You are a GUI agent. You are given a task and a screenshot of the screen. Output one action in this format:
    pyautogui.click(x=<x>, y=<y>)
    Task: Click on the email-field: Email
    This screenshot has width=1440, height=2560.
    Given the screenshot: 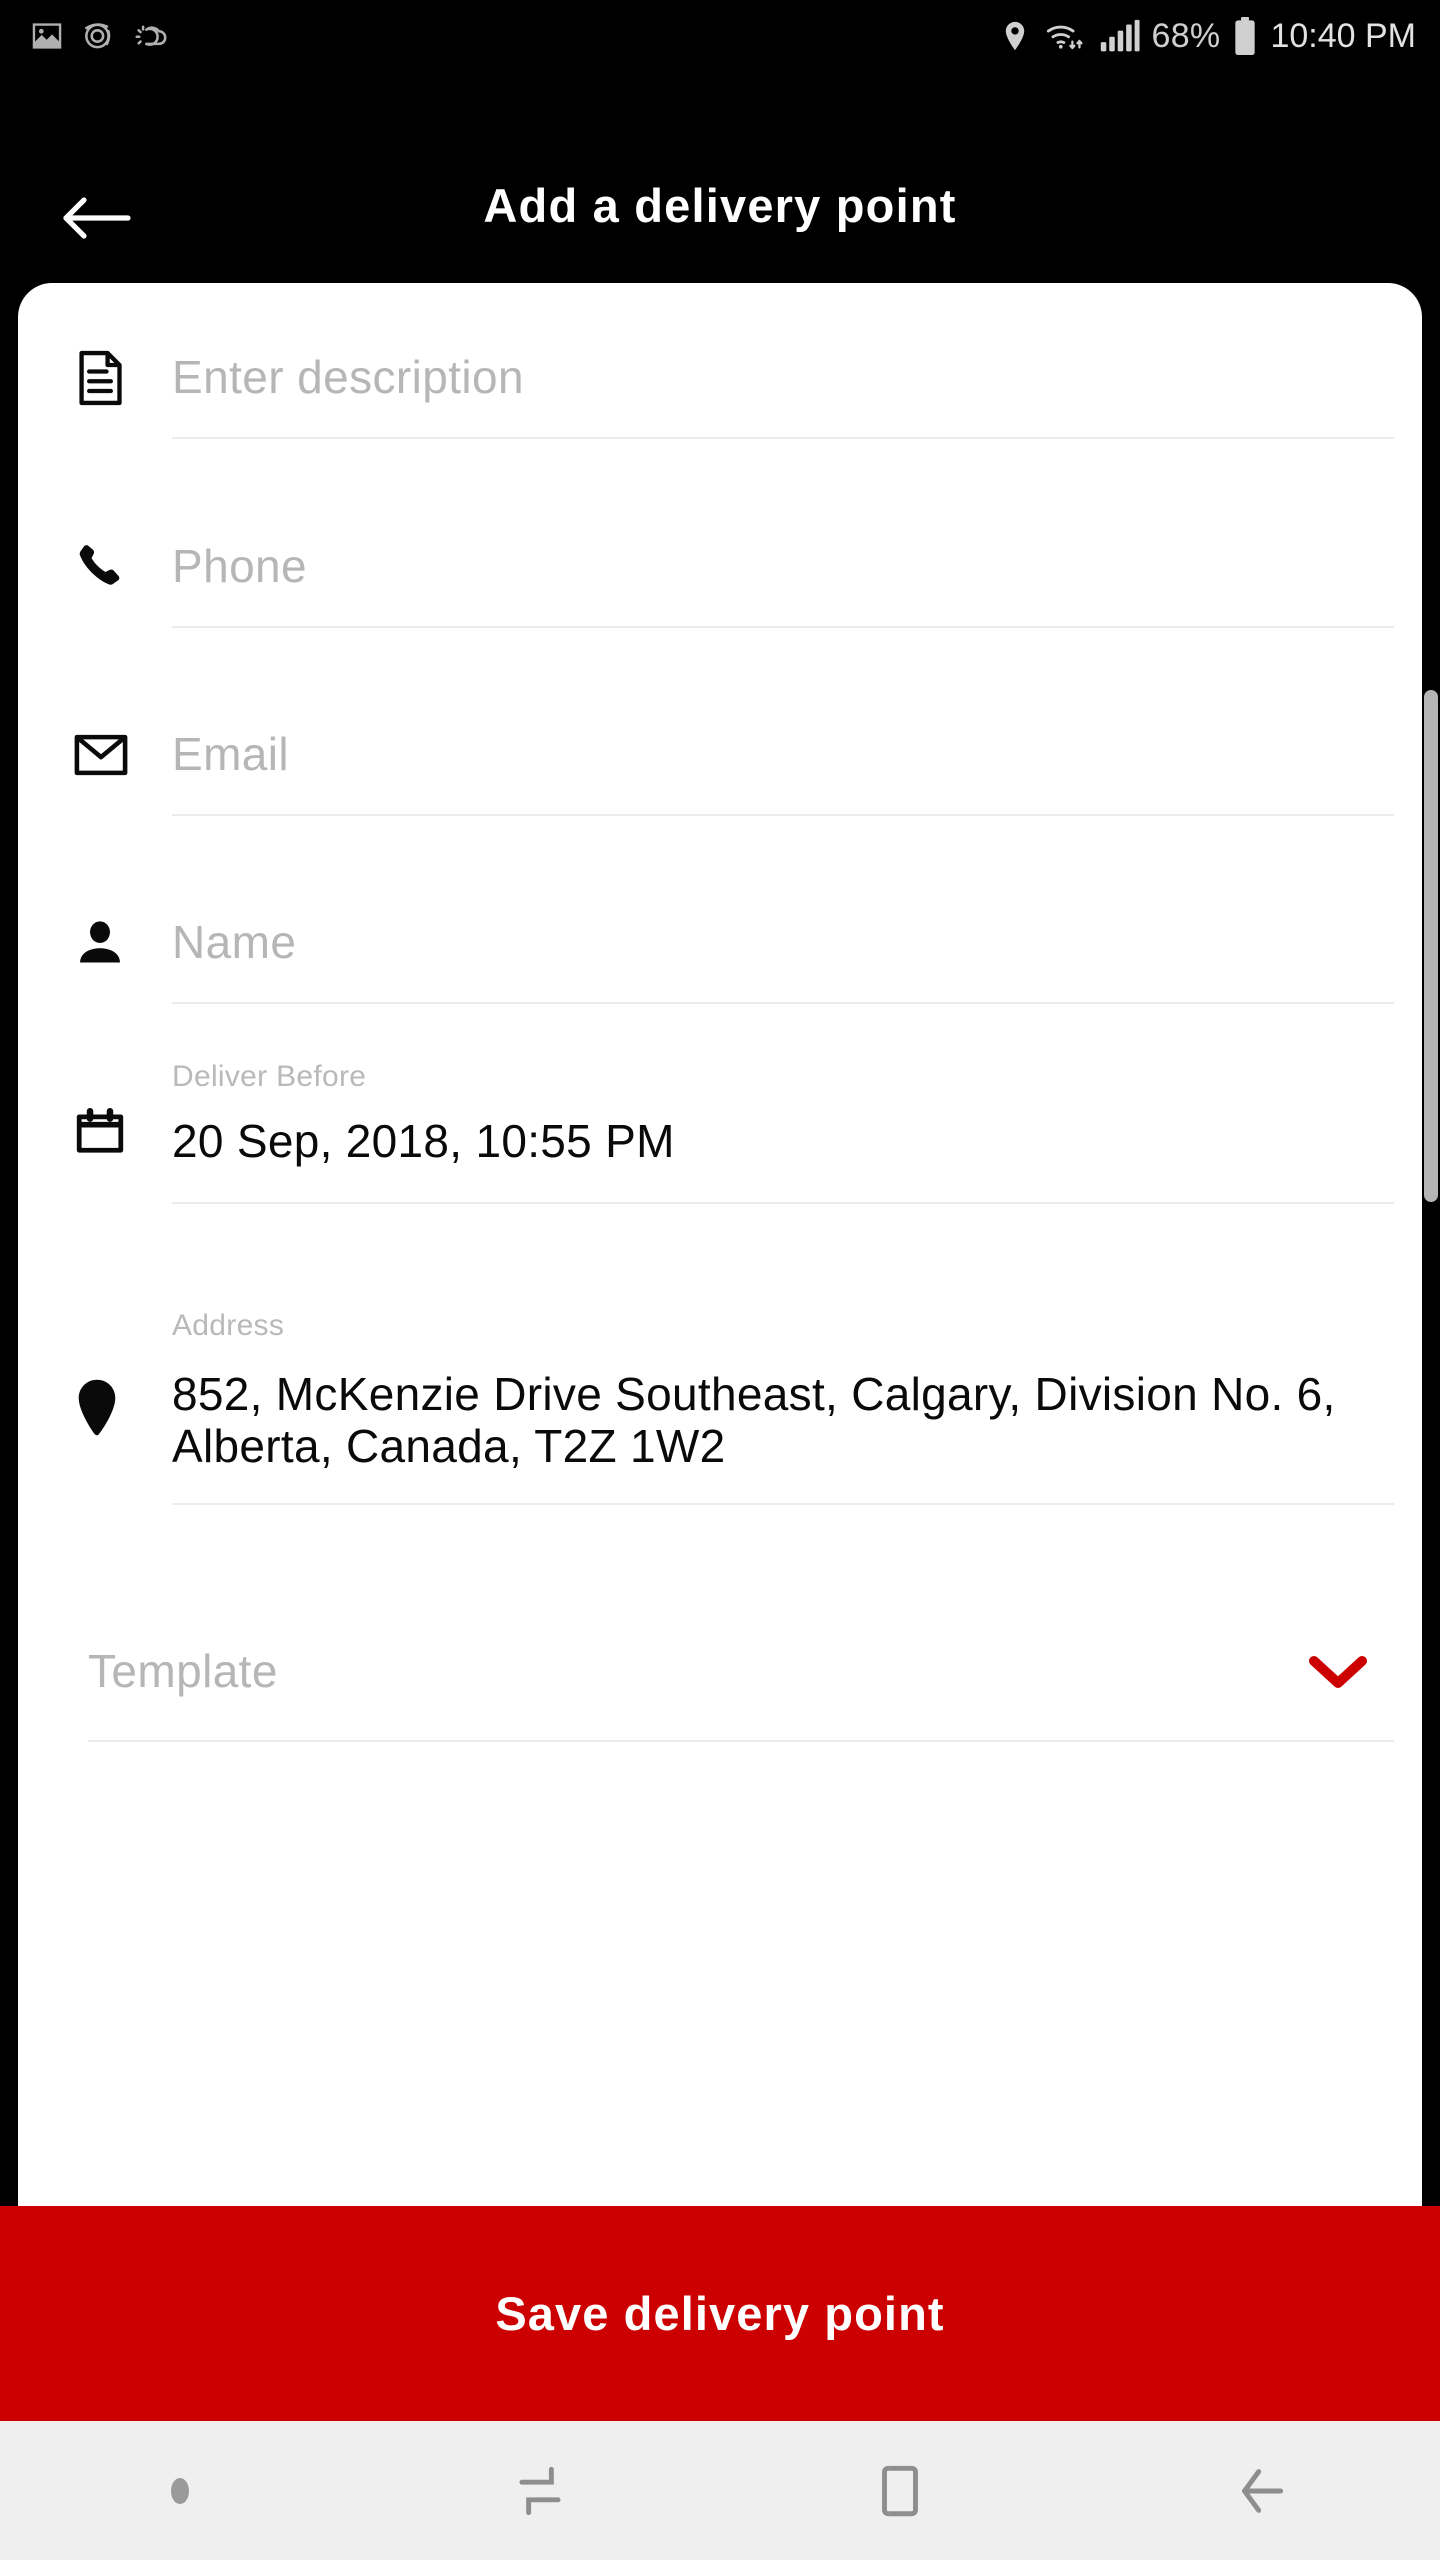 What is the action you would take?
    pyautogui.click(x=783, y=755)
    